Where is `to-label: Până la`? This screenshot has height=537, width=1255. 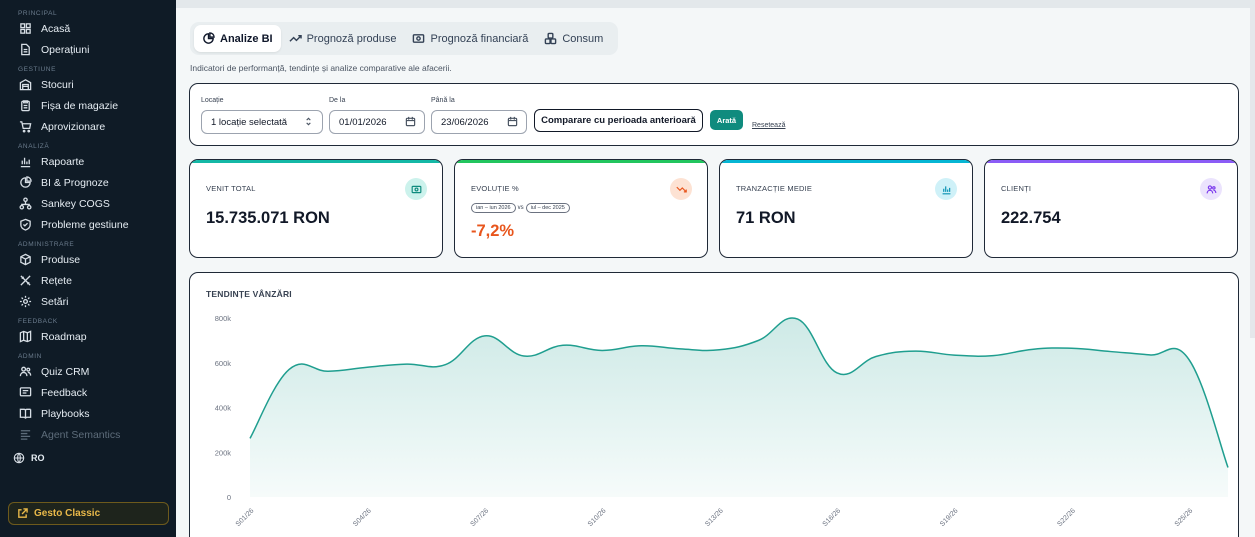
to-label: Până la is located at coordinates (443, 100).